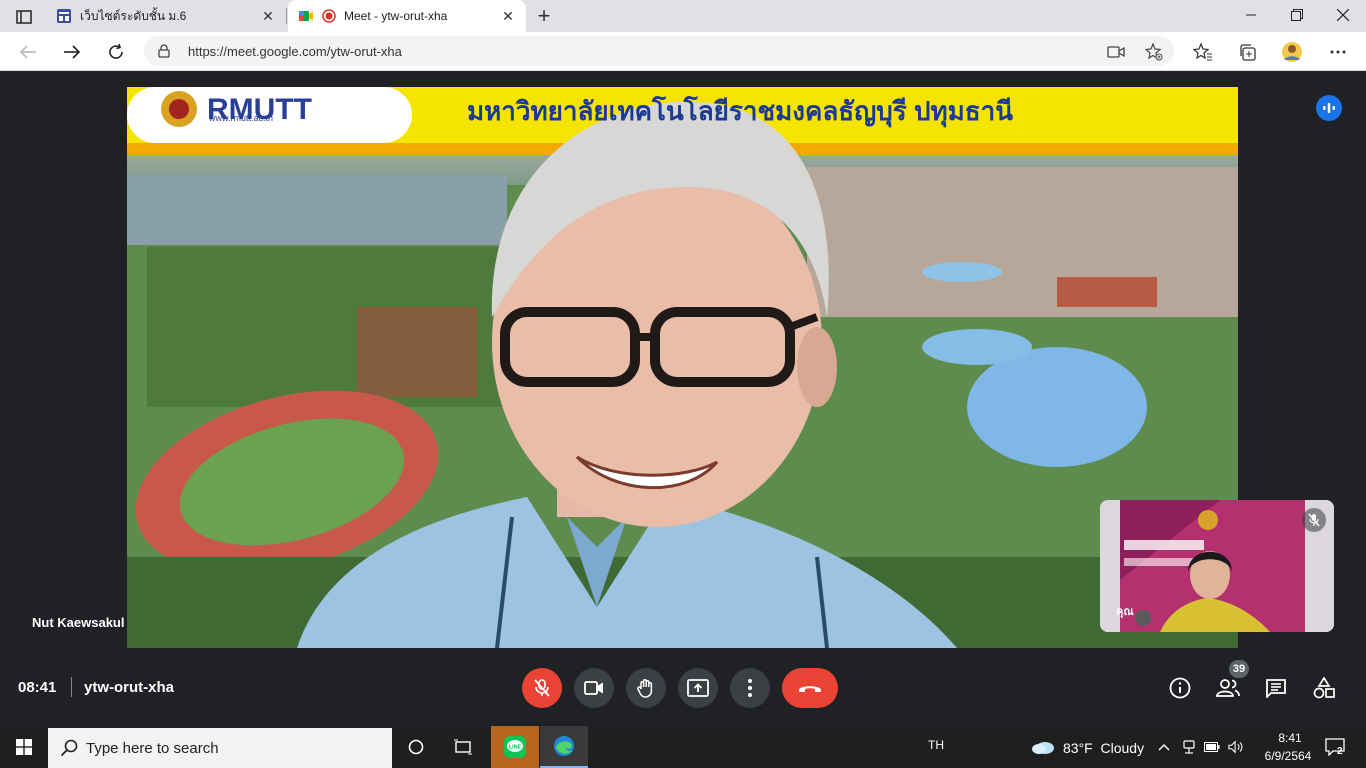 This screenshot has height=768, width=1366. Describe the element at coordinates (71, 687) in the screenshot. I see `controls-divider` at that location.